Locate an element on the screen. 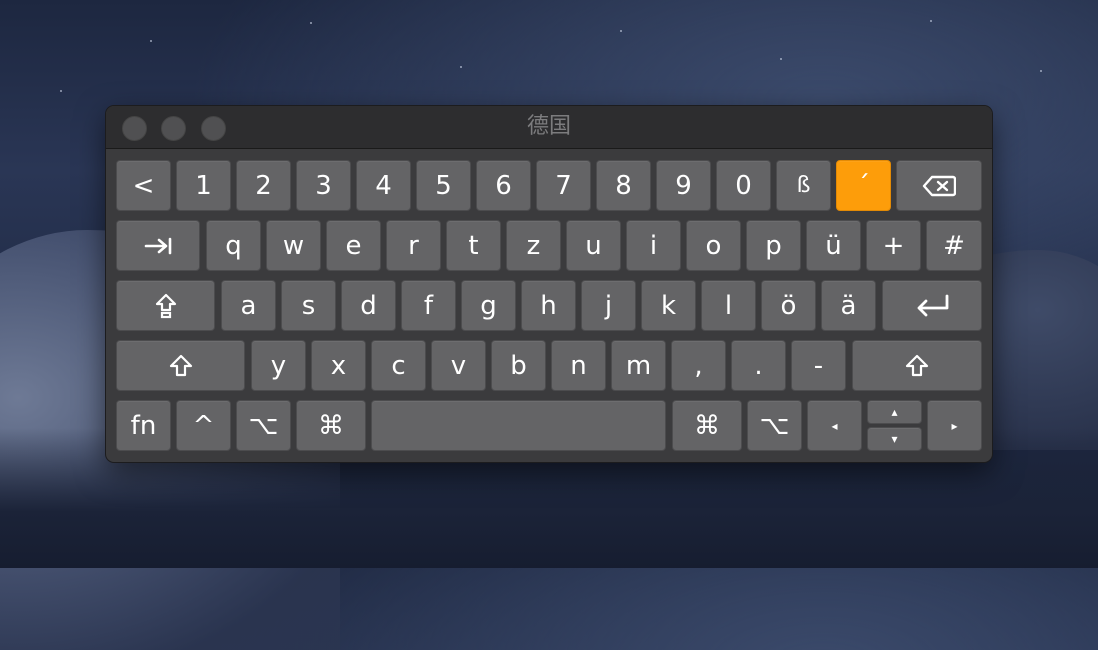 This screenshot has width=1098, height=650. key-acute-accent: ´ is located at coordinates (863, 185).